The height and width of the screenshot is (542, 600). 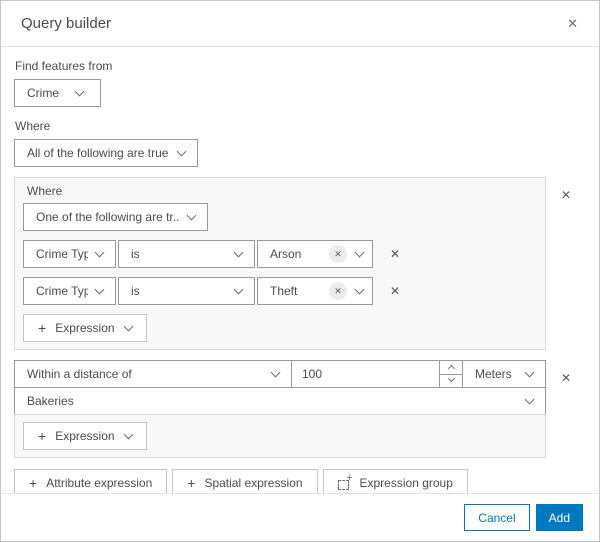 I want to click on remove-group-icon: ✕, so click(x=566, y=195).